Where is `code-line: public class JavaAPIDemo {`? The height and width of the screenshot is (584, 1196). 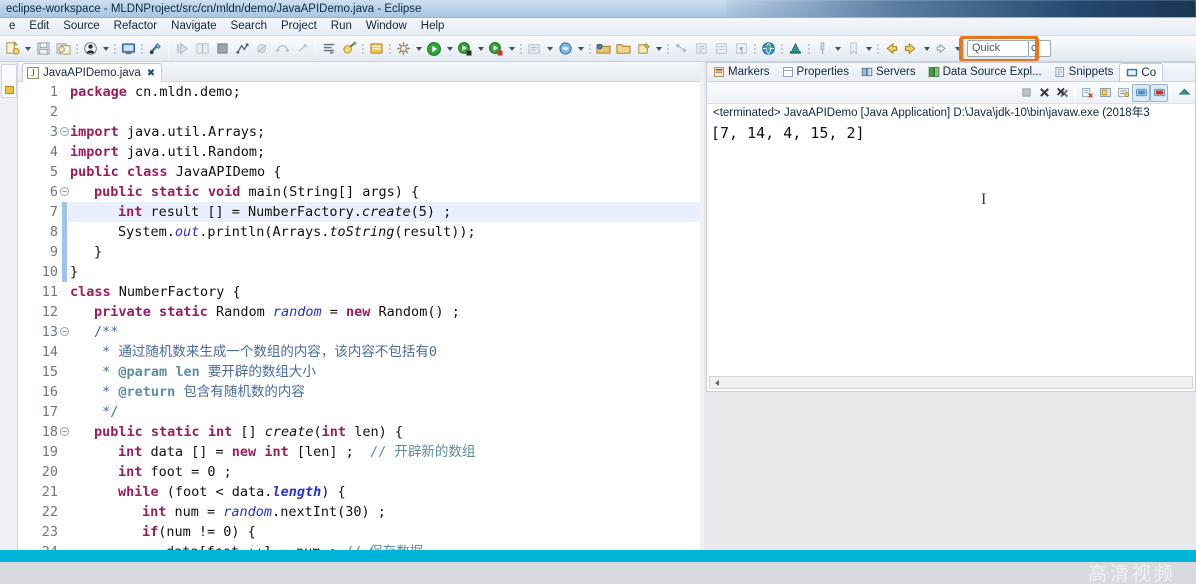
code-line: public class JavaAPIDemo { is located at coordinates (176, 172).